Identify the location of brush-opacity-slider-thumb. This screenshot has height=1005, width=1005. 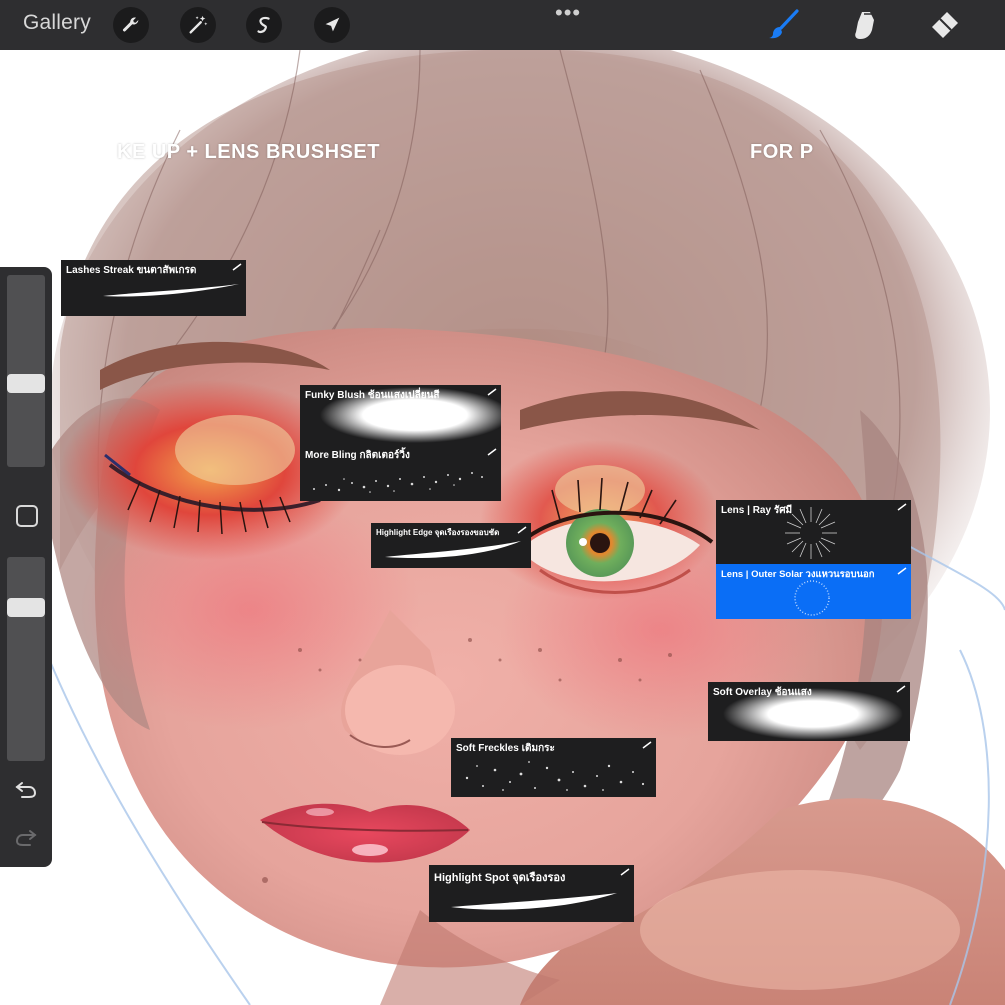
(26, 607).